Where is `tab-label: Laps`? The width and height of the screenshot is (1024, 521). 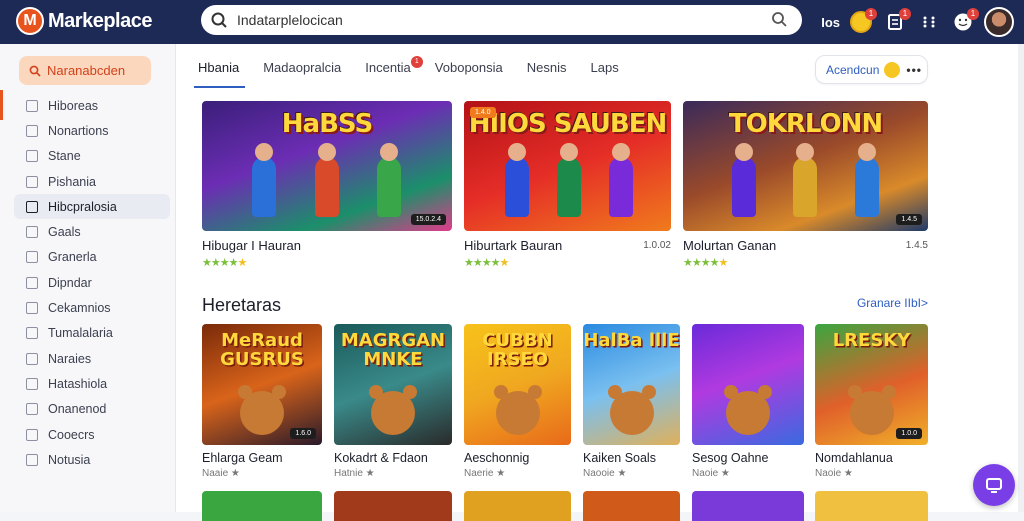
tab-label: Laps is located at coordinates (605, 67).